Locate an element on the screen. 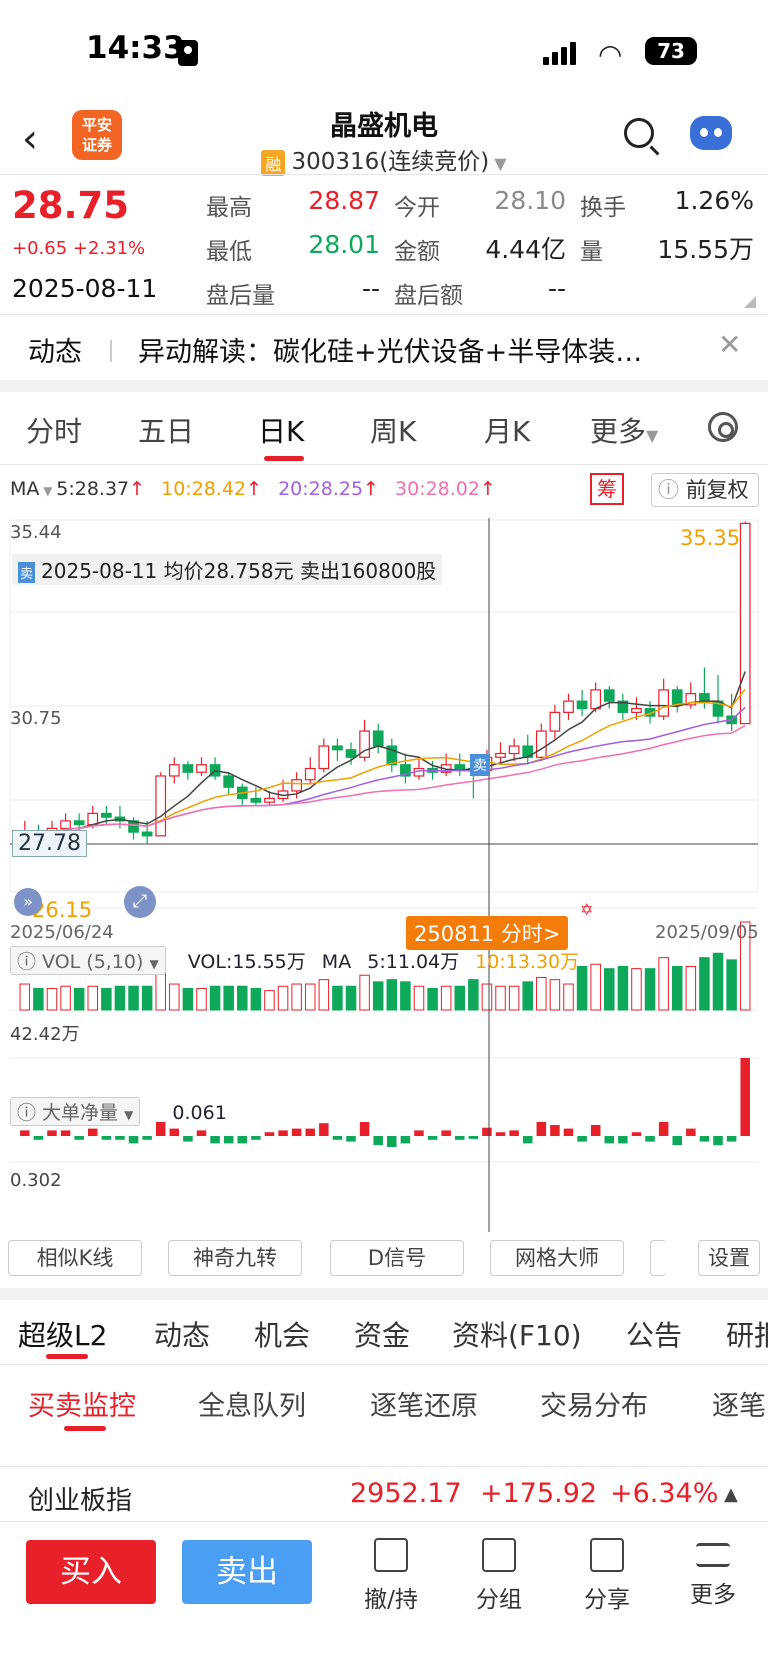 The image size is (768, 1665). adjust-mode-button: ⓘ 前复权 is located at coordinates (705, 490).